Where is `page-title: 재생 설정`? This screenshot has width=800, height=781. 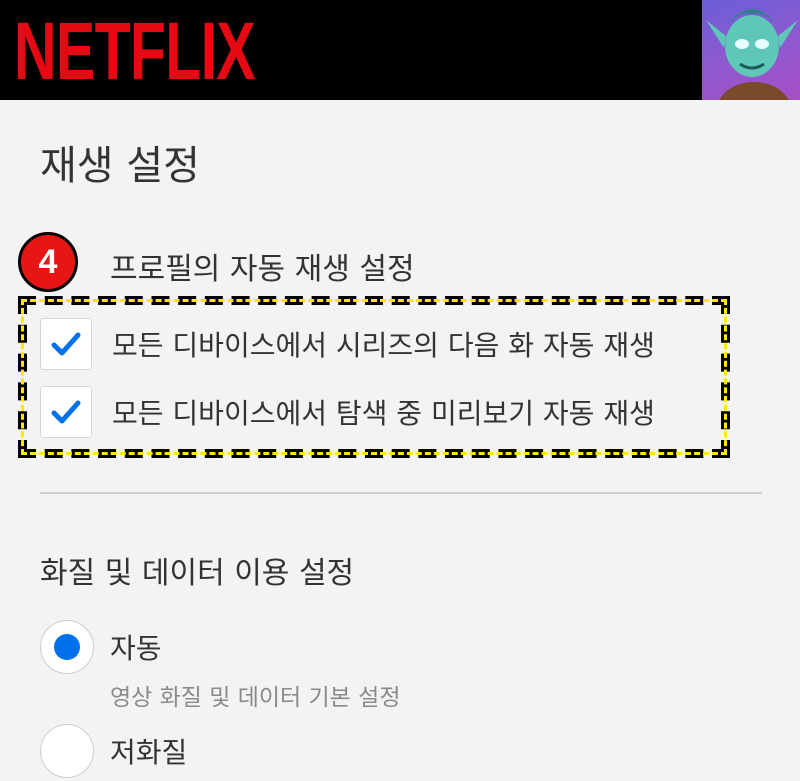 page-title: 재생 설정 is located at coordinates (120, 166).